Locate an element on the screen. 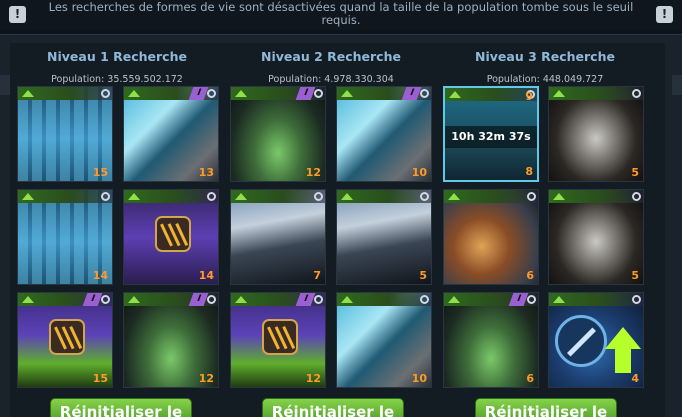 This screenshot has height=417, width=682. research-tile: 10 is located at coordinates (384, 340).